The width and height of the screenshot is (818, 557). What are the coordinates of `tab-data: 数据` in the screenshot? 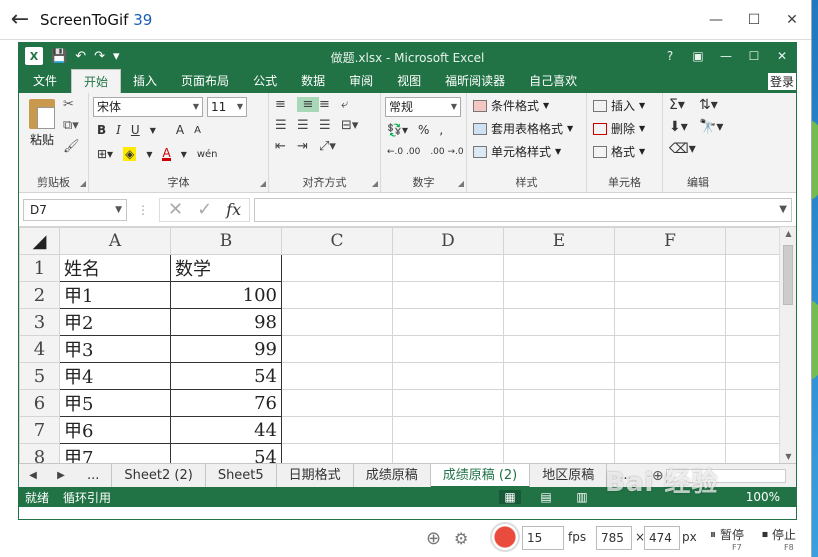 It's located at (313, 81).